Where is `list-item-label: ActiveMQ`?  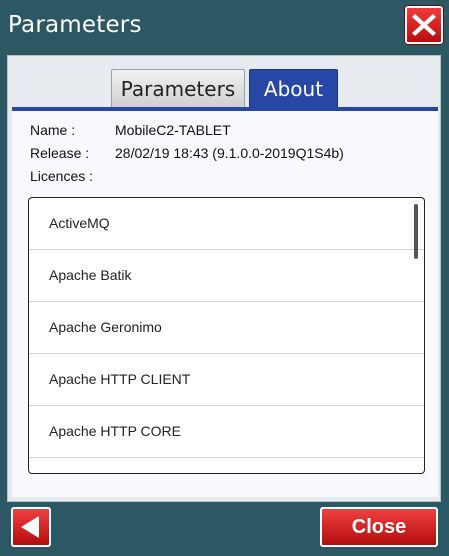 list-item-label: ActiveMQ is located at coordinates (79, 223).